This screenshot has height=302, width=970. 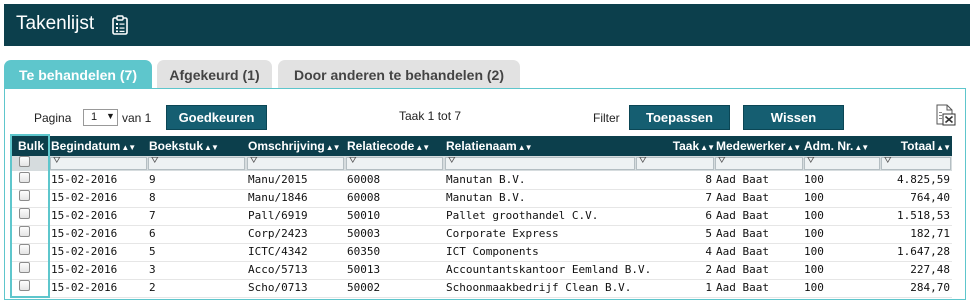 I want to click on filter-adm-nr: ⛛, so click(x=842, y=163).